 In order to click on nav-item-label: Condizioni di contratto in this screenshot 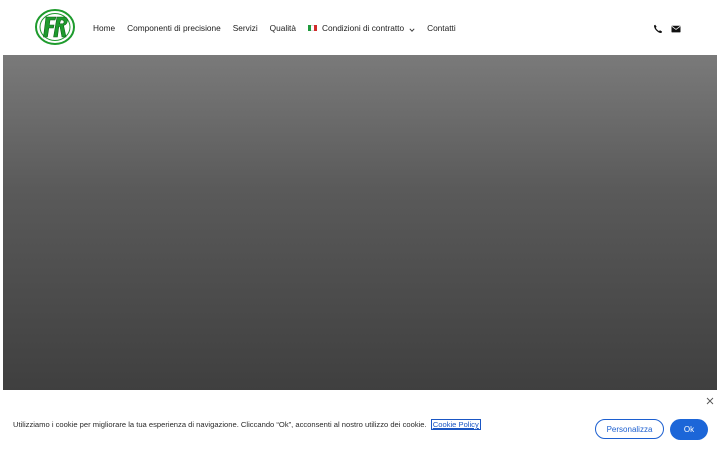, I will do `click(363, 27)`.